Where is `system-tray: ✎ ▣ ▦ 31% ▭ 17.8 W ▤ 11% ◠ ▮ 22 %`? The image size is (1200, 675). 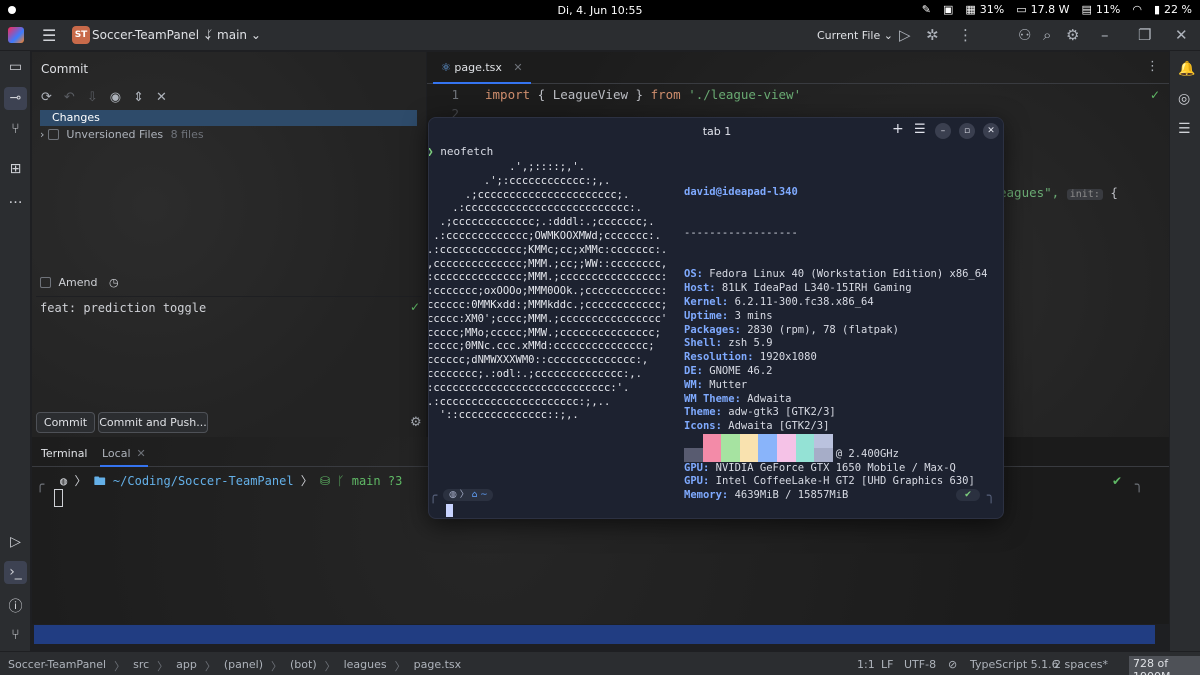
system-tray: ✎ ▣ ▦ 31% ▭ 17.8 W ▤ 11% ◠ ▮ 22 % is located at coordinates (1057, 9).